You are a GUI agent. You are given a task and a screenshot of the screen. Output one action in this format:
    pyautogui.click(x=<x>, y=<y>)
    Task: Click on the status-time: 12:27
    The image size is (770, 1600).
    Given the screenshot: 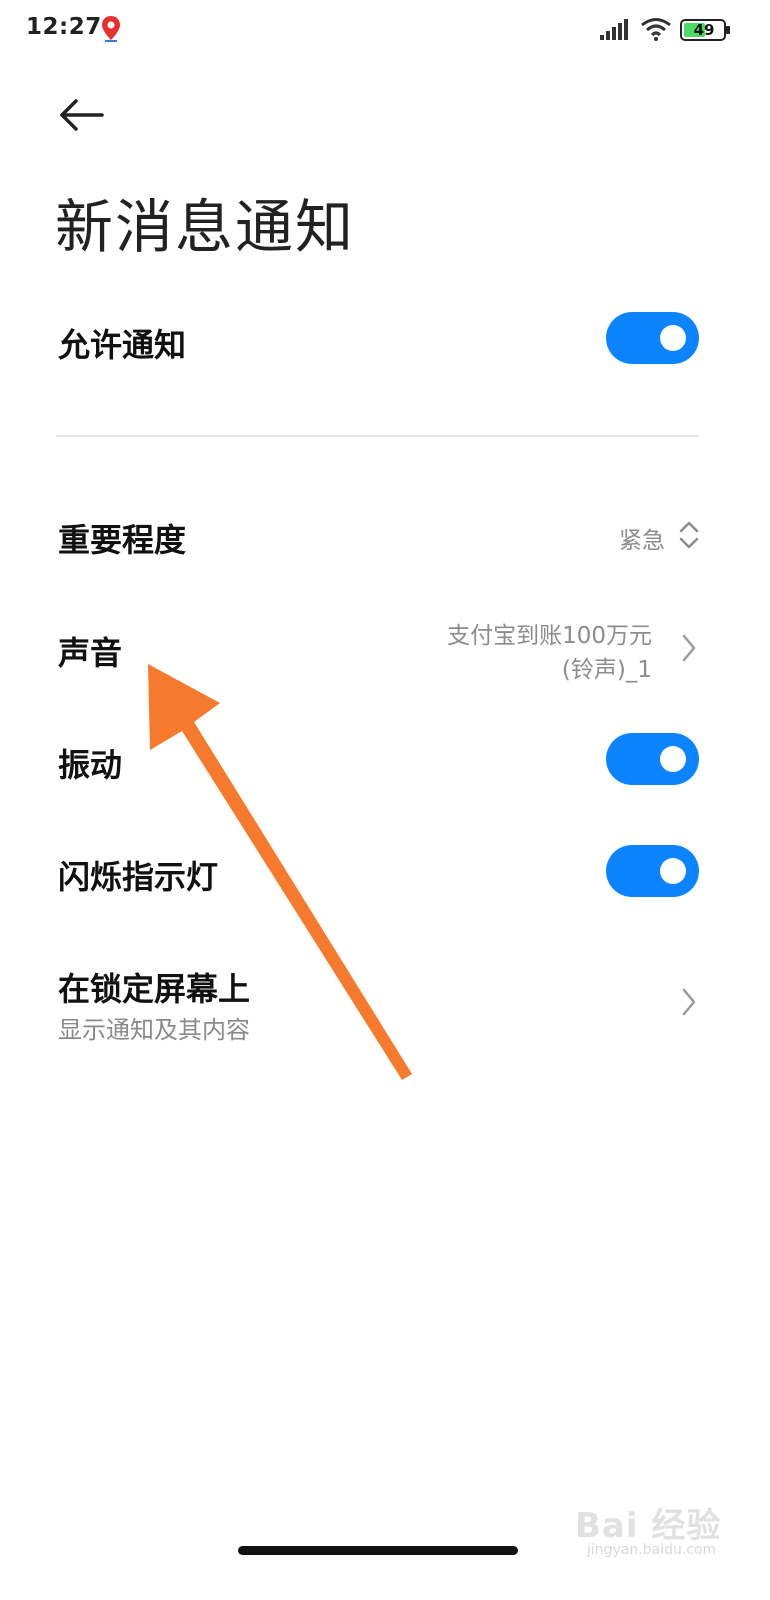 What is the action you would take?
    pyautogui.click(x=64, y=27)
    